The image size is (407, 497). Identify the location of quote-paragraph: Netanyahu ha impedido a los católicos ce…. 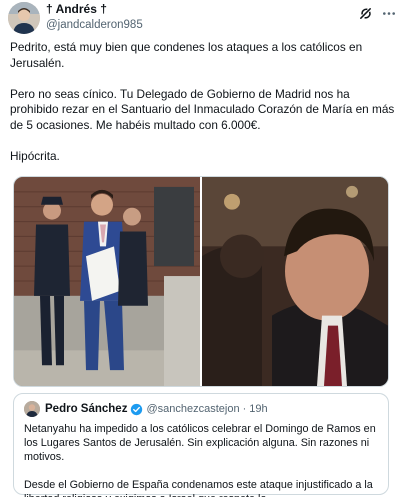
(200, 443).